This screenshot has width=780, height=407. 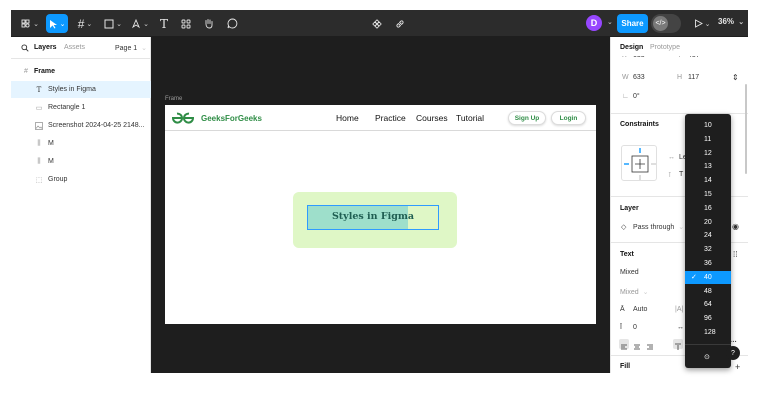 What do you see at coordinates (527, 118) in the screenshot?
I see `signup-button: Sign Up` at bounding box center [527, 118].